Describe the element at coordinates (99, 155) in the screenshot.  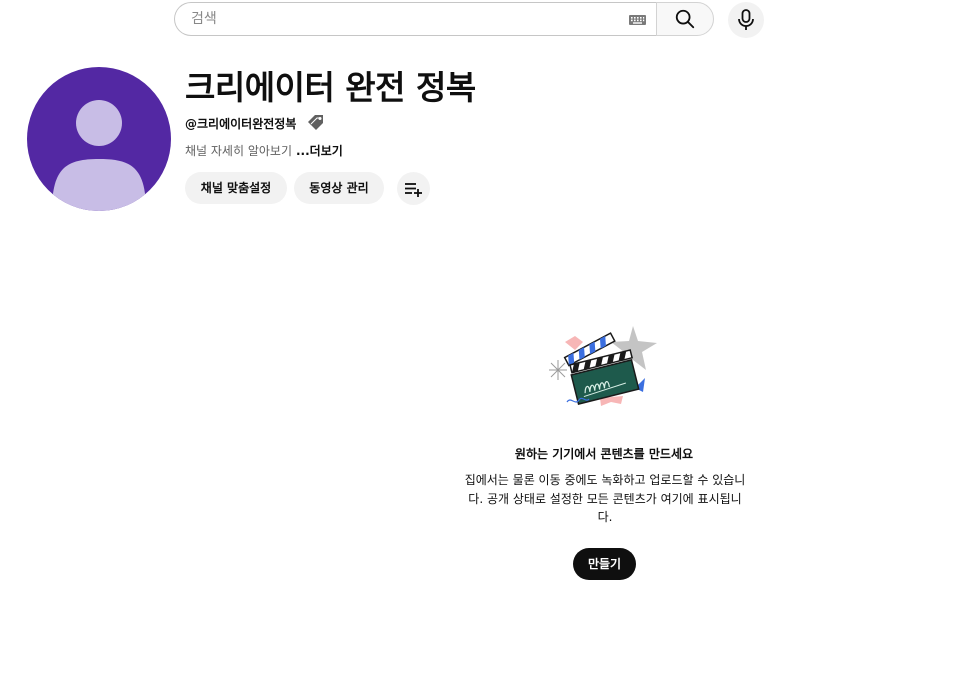
I see `default-user-icon` at that location.